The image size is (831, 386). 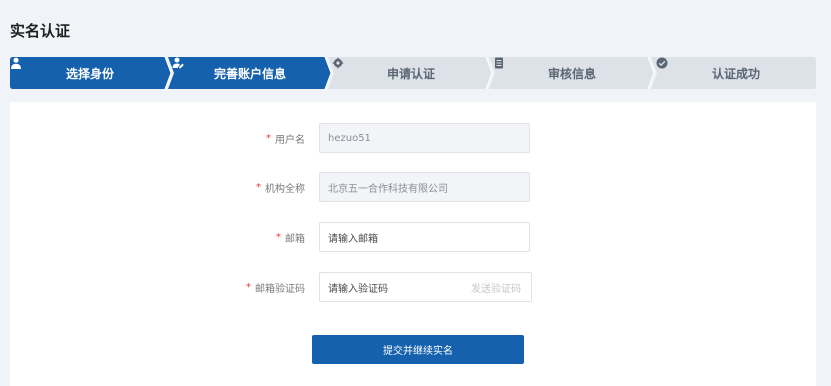 What do you see at coordinates (388, 189) in the screenshot?
I see `org-name-value: 北京五一合作科技有限公司` at bounding box center [388, 189].